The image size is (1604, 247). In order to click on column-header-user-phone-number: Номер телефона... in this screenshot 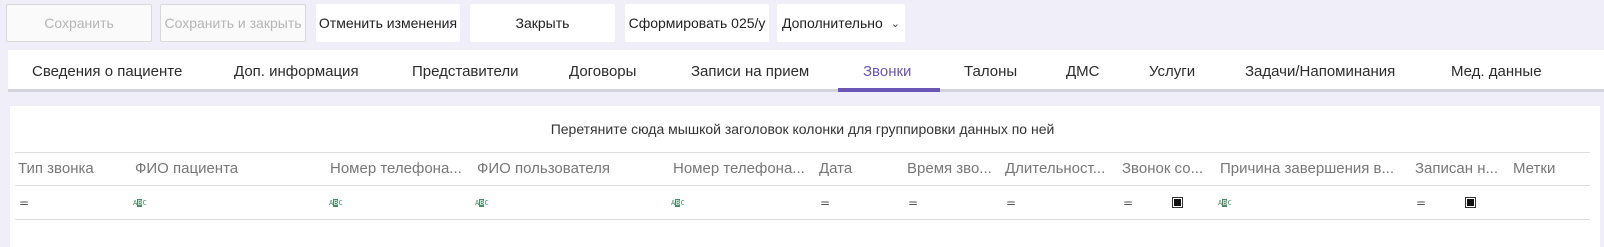, I will do `click(743, 168)`.